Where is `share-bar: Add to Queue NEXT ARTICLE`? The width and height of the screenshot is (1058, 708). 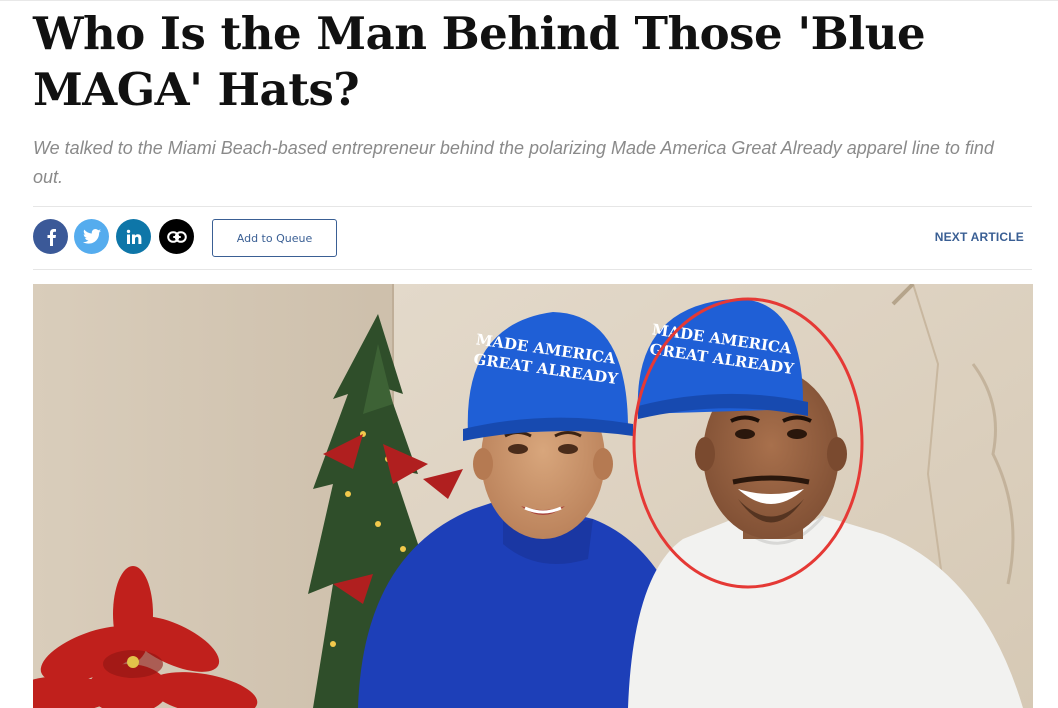 share-bar: Add to Queue NEXT ARTICLE is located at coordinates (532, 238).